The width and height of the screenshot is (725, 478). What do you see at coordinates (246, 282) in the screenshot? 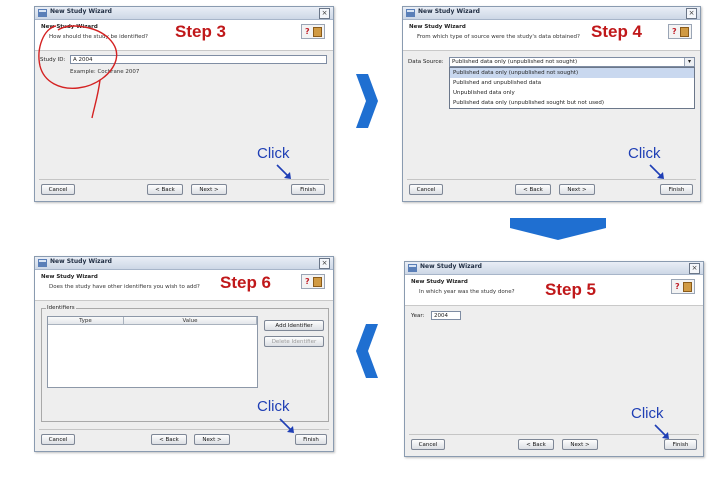
I see `step-label: Step 6` at bounding box center [246, 282].